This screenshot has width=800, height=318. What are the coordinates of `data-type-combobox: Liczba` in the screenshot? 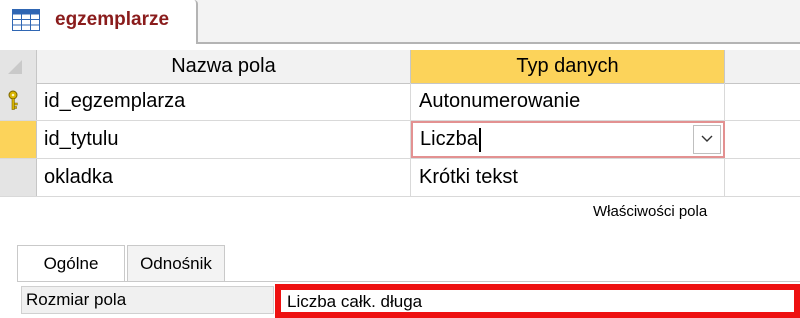 It's located at (568, 139).